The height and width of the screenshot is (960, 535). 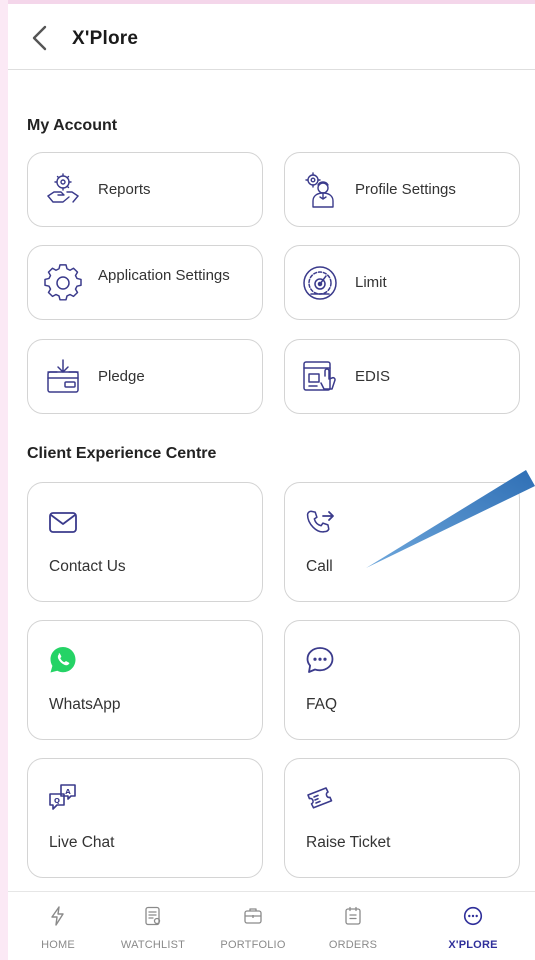 I want to click on whatsapp-card: WhatsApp, so click(x=145, y=680).